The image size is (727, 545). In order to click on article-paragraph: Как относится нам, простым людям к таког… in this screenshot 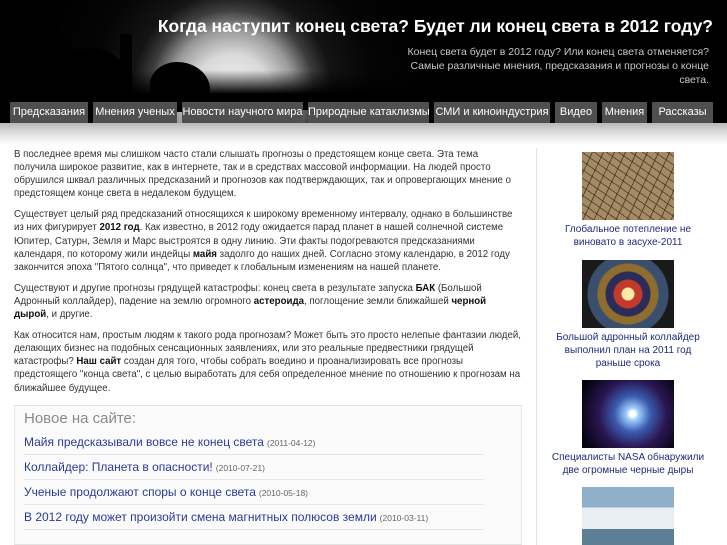, I will do `click(268, 361)`.